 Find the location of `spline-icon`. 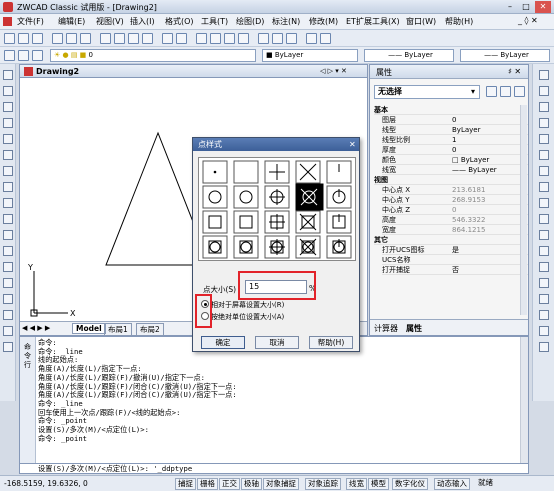

spline-icon is located at coordinates (8, 203).